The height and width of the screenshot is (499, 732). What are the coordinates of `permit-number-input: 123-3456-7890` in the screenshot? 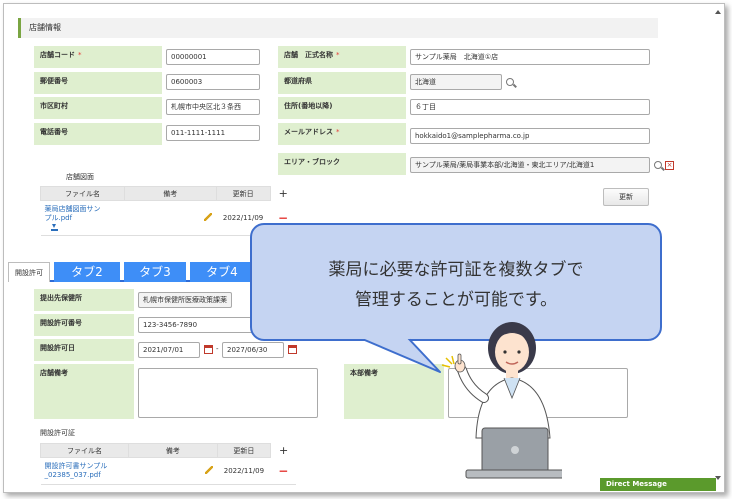 It's located at (198, 325).